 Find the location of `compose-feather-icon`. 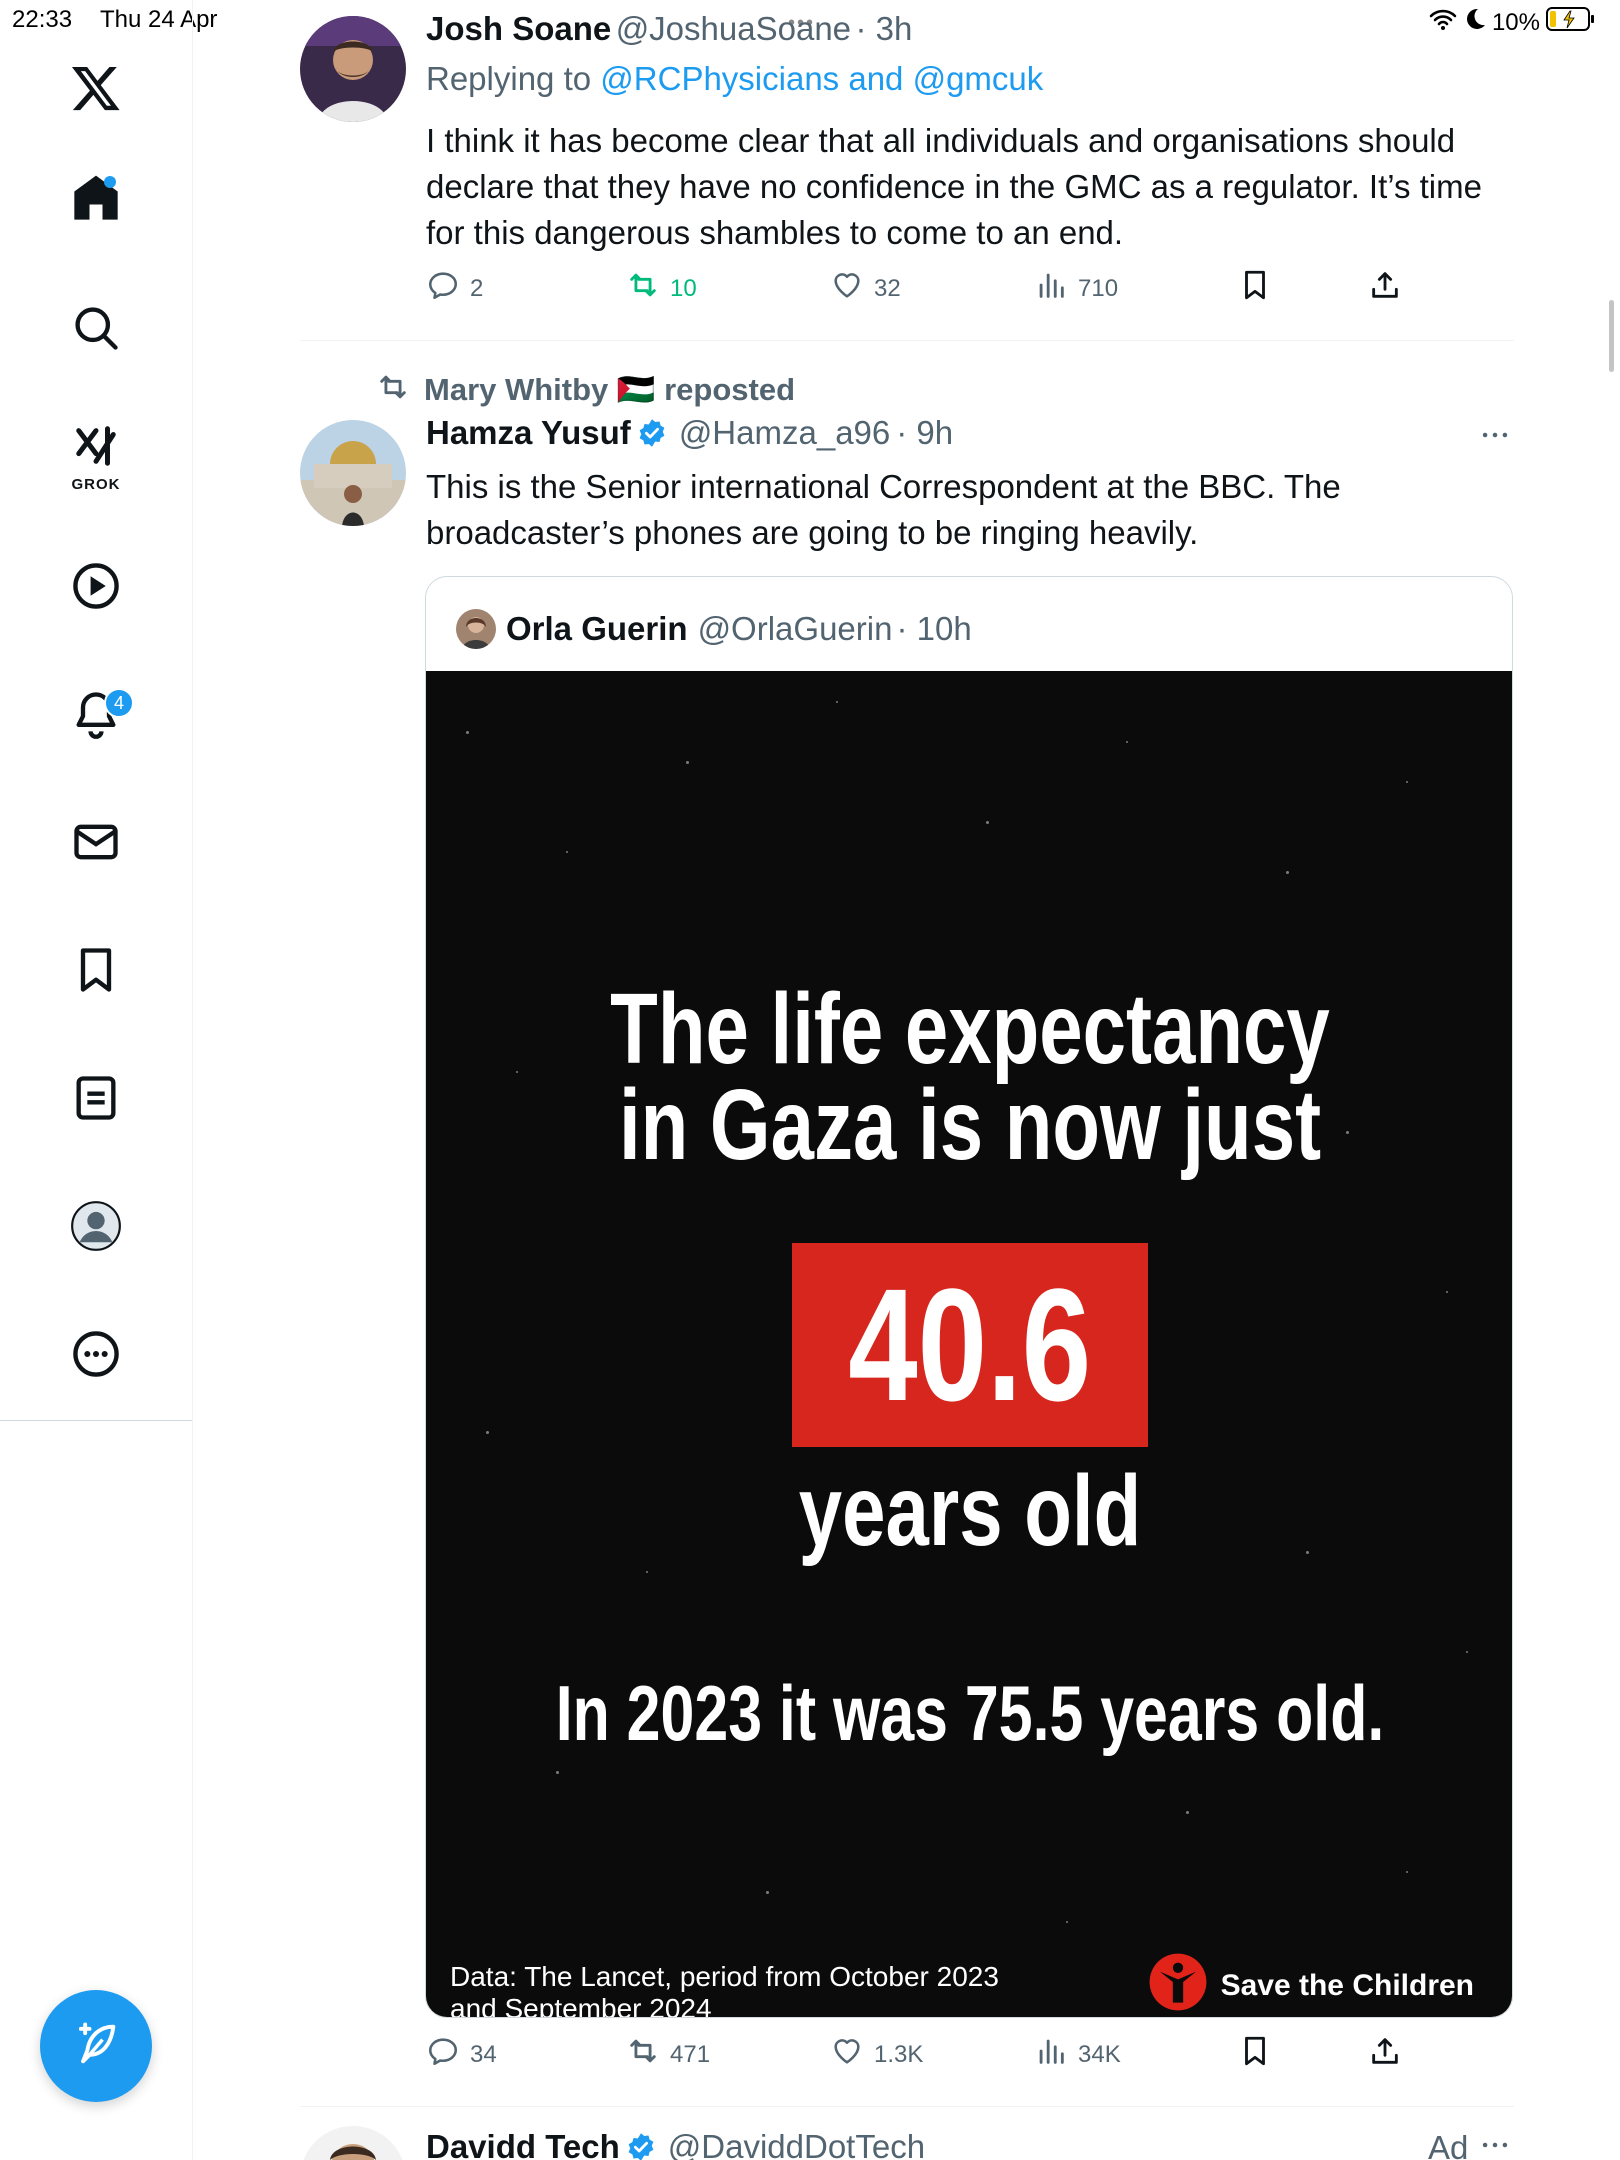

compose-feather-icon is located at coordinates (96, 2046).